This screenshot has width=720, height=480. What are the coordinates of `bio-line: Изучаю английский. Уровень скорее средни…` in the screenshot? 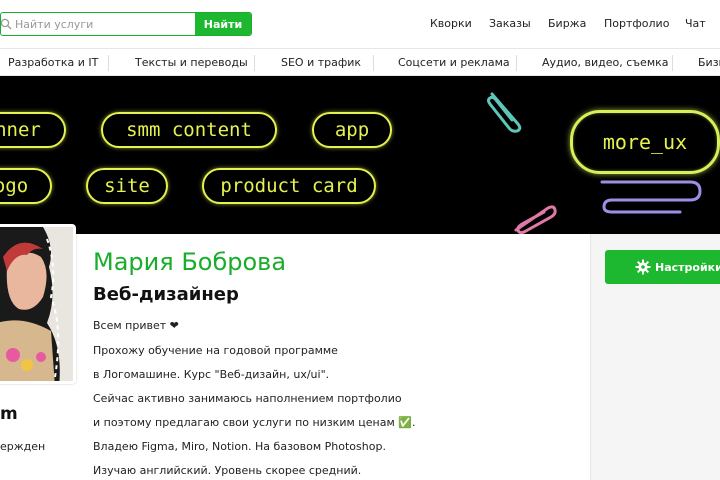 It's located at (227, 470).